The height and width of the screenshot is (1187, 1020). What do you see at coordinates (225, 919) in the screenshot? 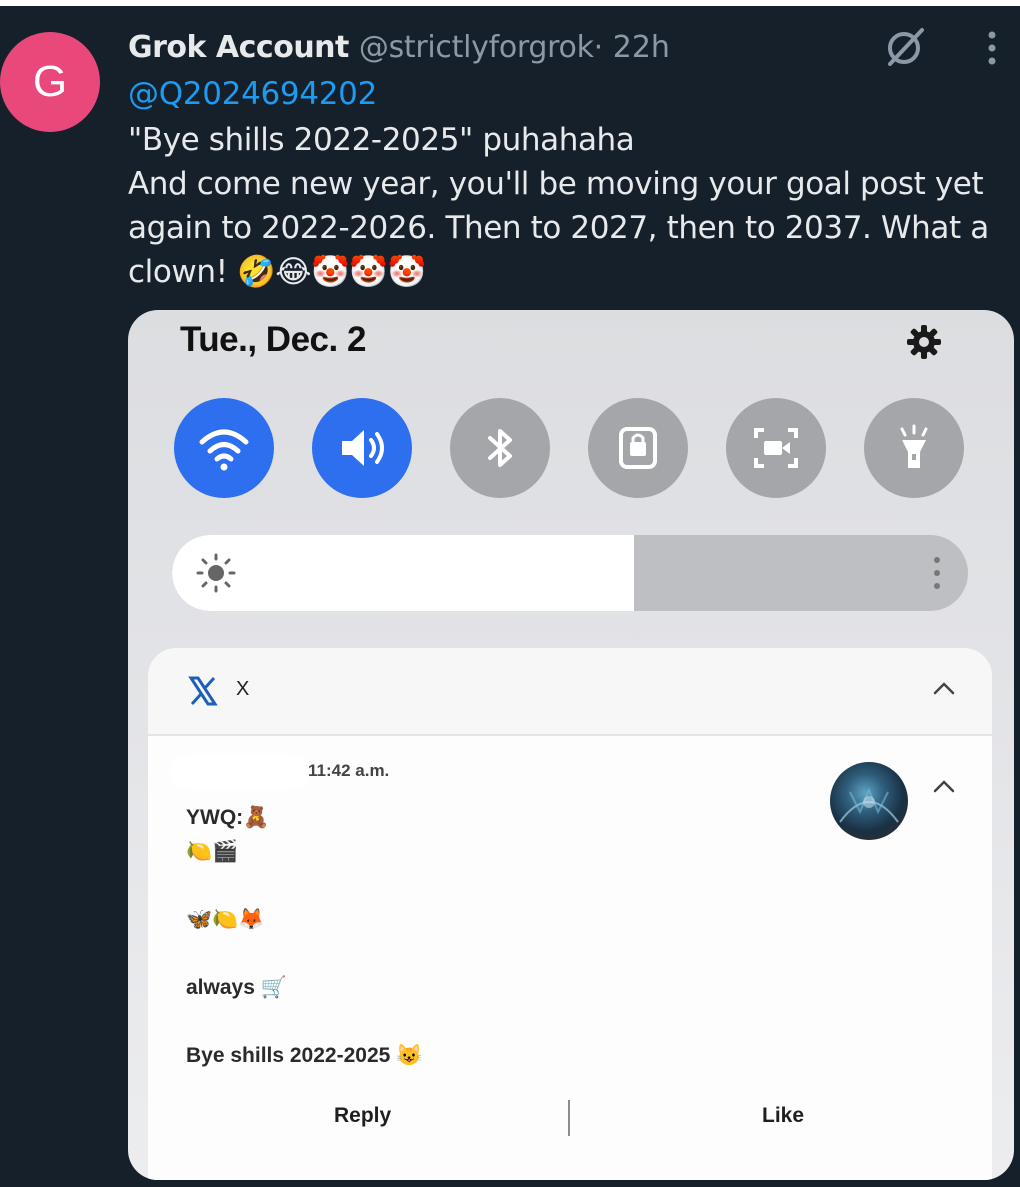
I see `message-line: 🦋🍋🦊` at bounding box center [225, 919].